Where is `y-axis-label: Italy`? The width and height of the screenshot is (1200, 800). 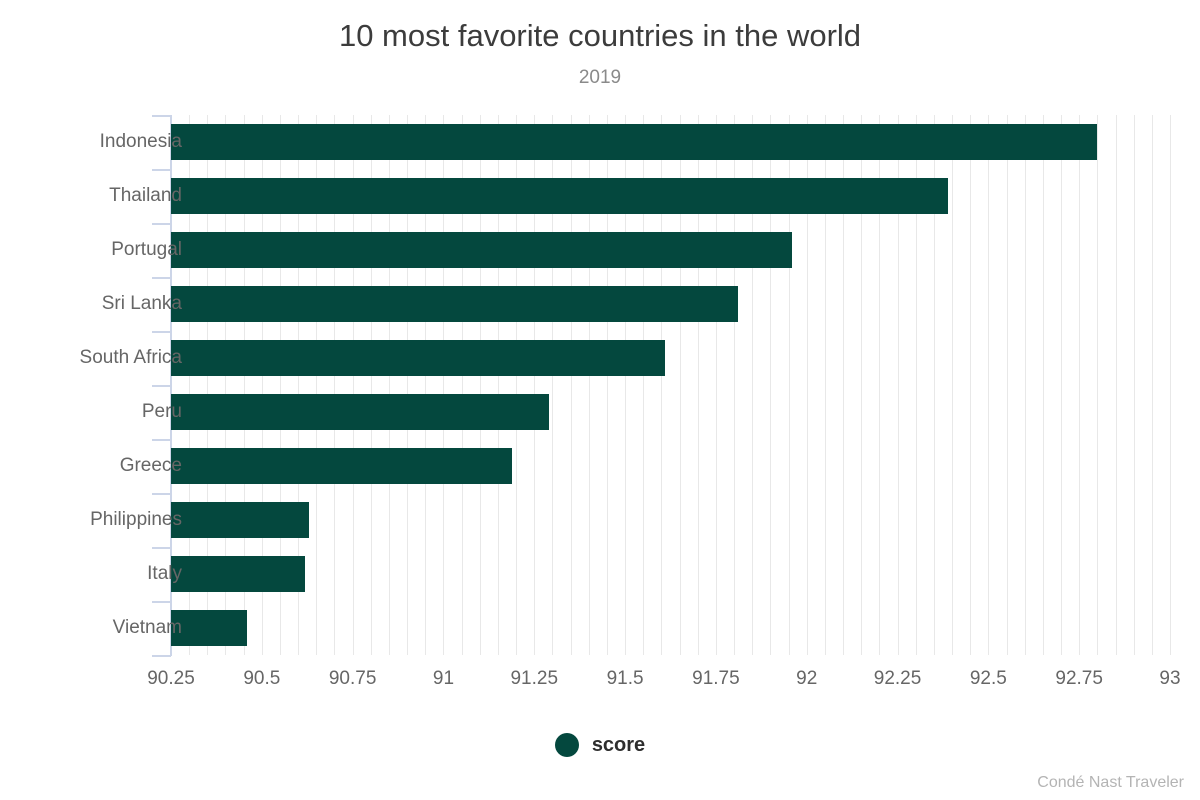
y-axis-label: Italy is located at coordinates (164, 573).